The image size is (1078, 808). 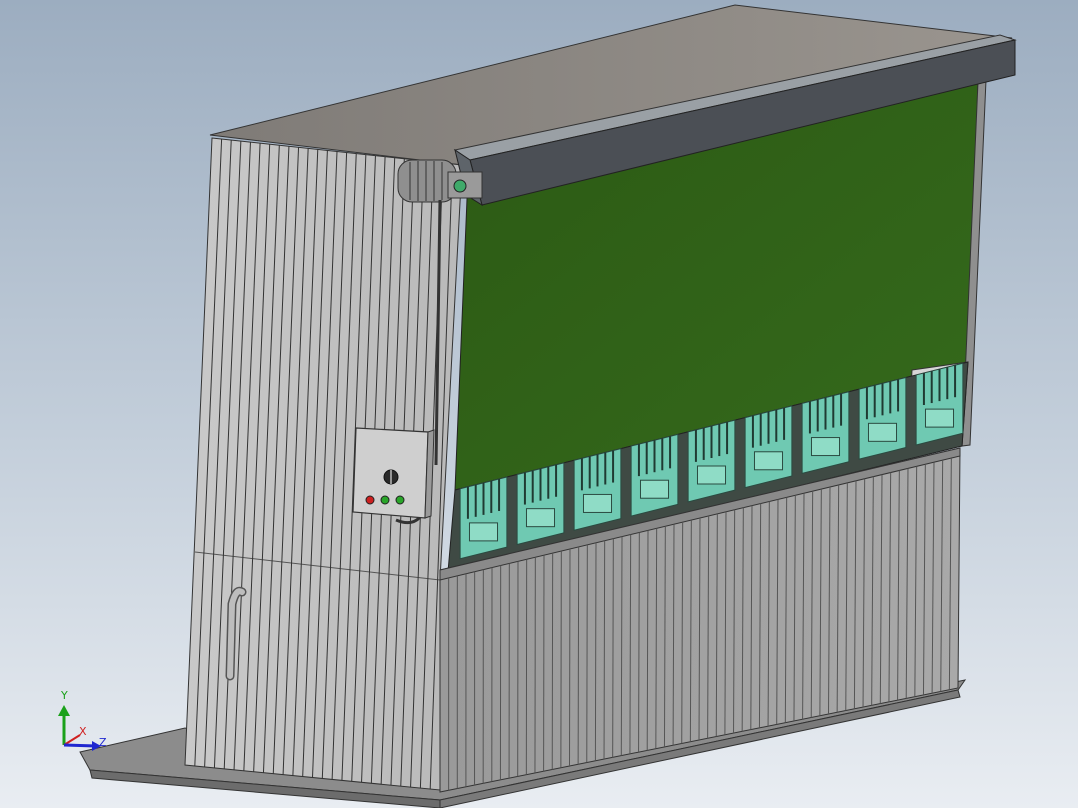 I want to click on x-axis-label: X, so click(x=83, y=731).